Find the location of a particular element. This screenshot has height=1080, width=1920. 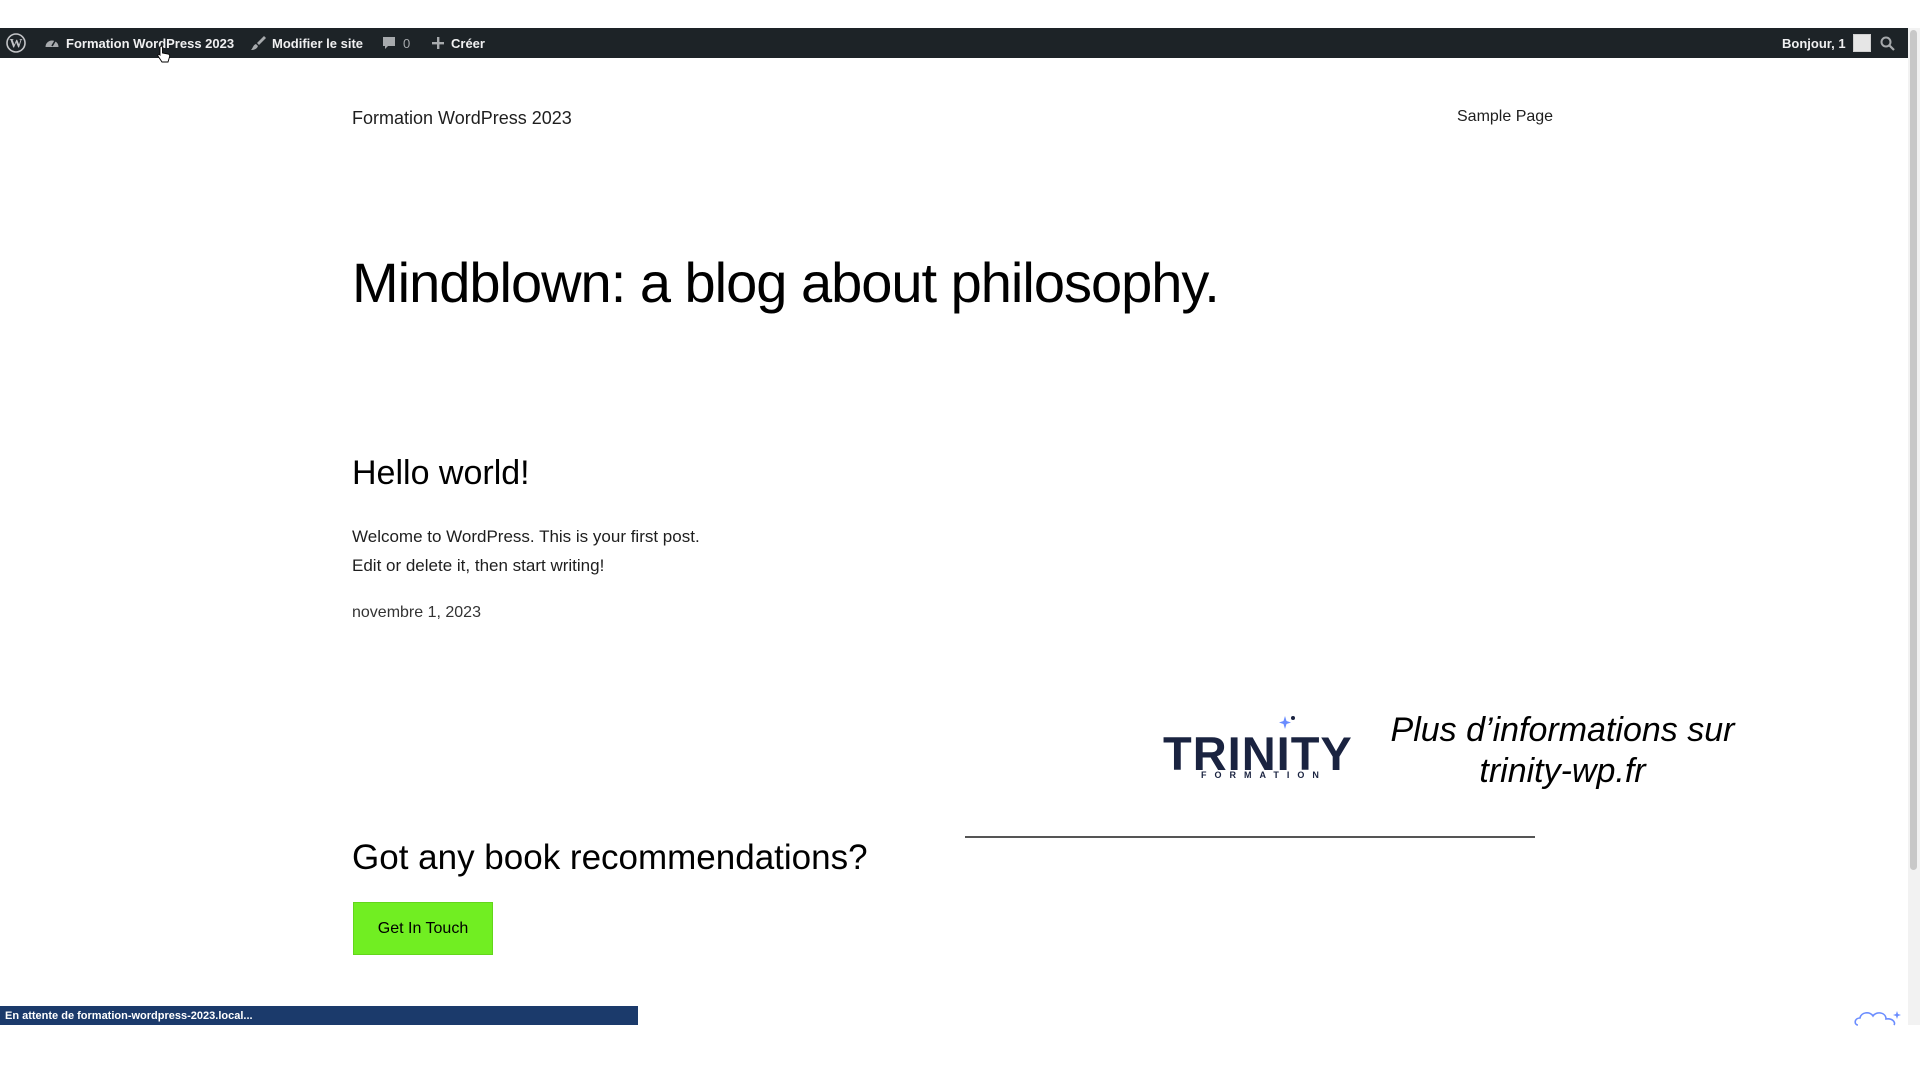

search-icon is located at coordinates (1887, 43).